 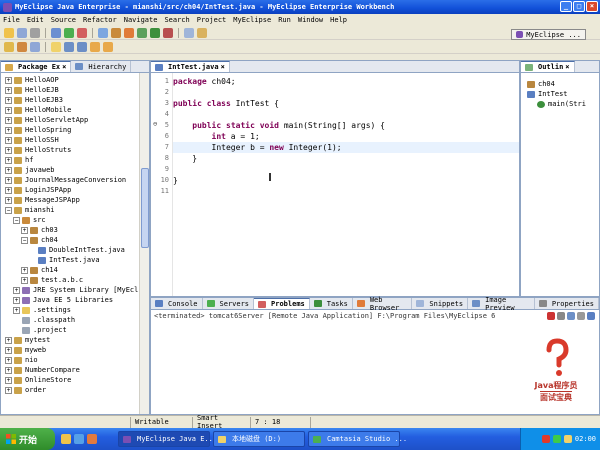 I want to click on code-line: }, so click(x=346, y=180).